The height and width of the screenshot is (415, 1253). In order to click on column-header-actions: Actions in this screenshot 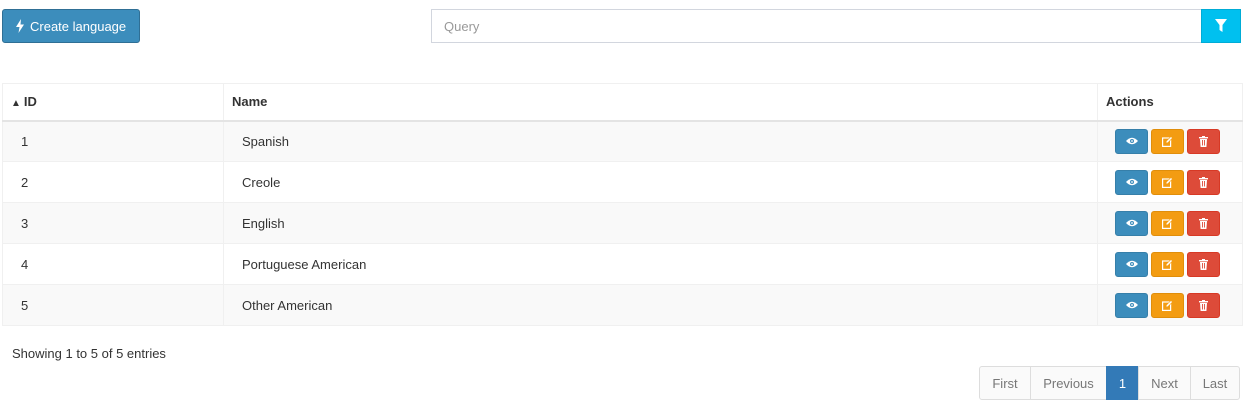, I will do `click(1170, 102)`.